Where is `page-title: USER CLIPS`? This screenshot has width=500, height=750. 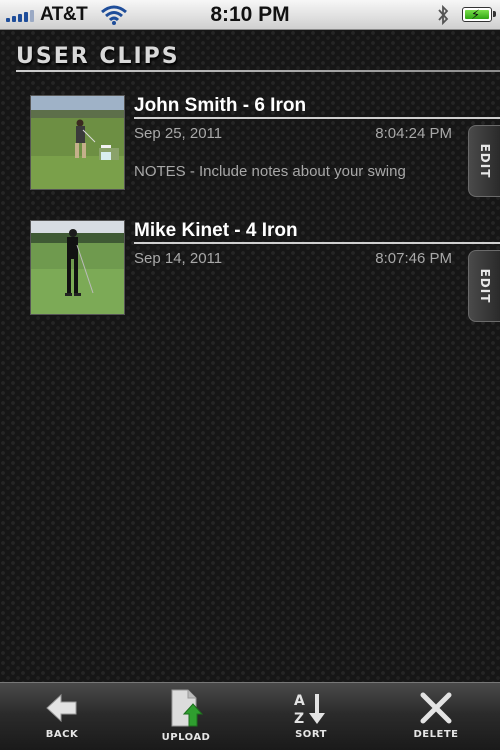
page-title: USER CLIPS is located at coordinates (98, 56).